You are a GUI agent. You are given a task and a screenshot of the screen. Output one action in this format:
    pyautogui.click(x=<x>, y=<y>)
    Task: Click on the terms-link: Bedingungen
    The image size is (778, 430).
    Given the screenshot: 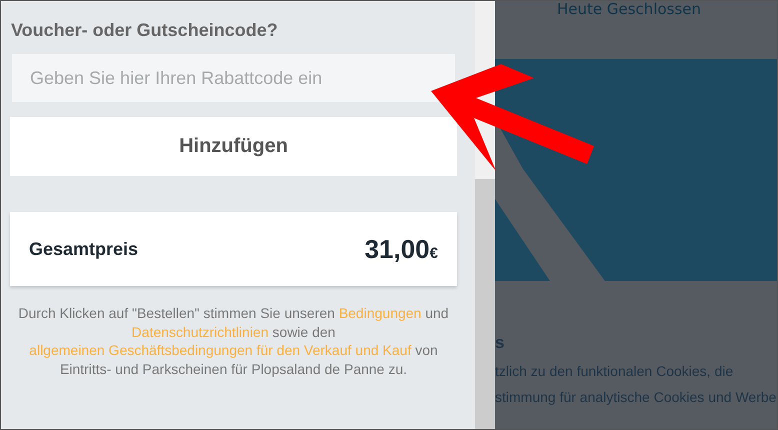 What is the action you would take?
    pyautogui.click(x=380, y=313)
    